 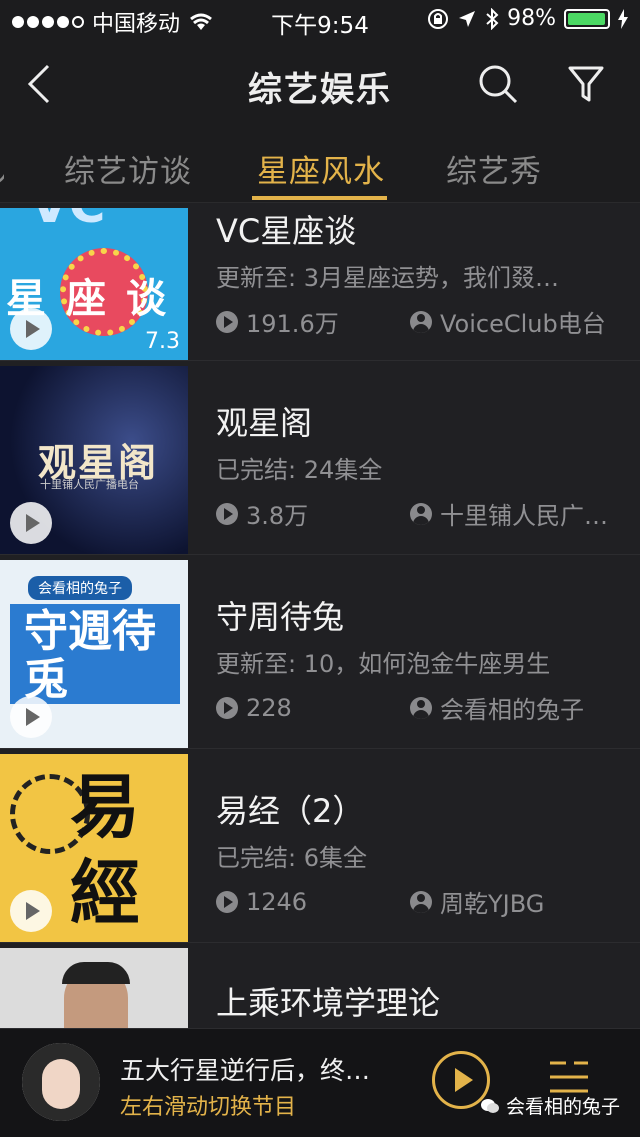 I want to click on nav-bar: 综艺娱乐, so click(x=320, y=85).